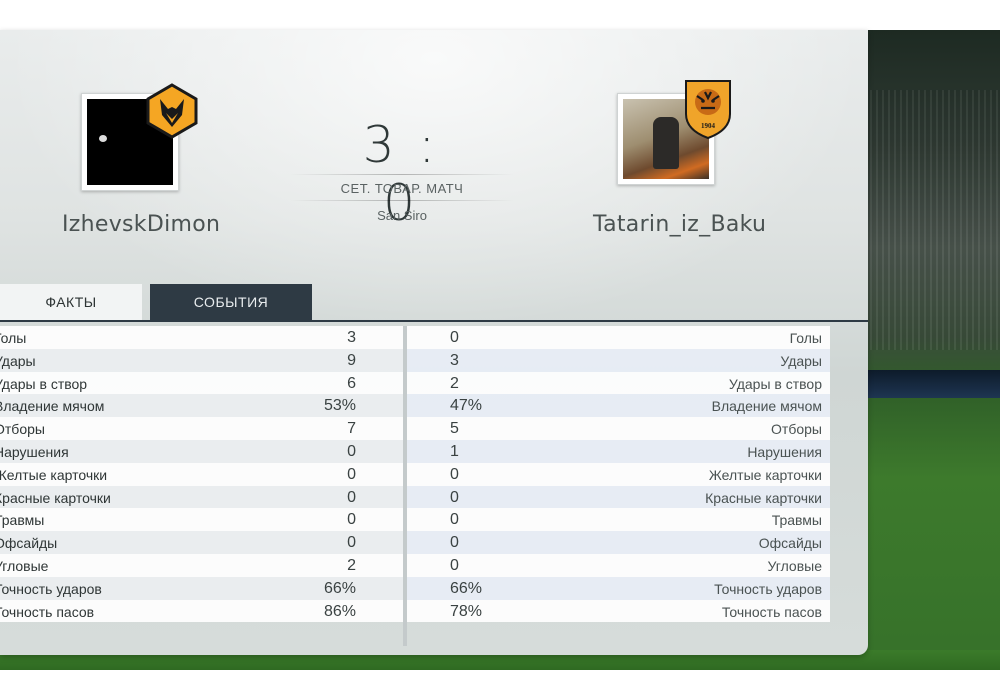  What do you see at coordinates (708, 110) in the screenshot?
I see `hull-tiger-badge-icon: 1904` at bounding box center [708, 110].